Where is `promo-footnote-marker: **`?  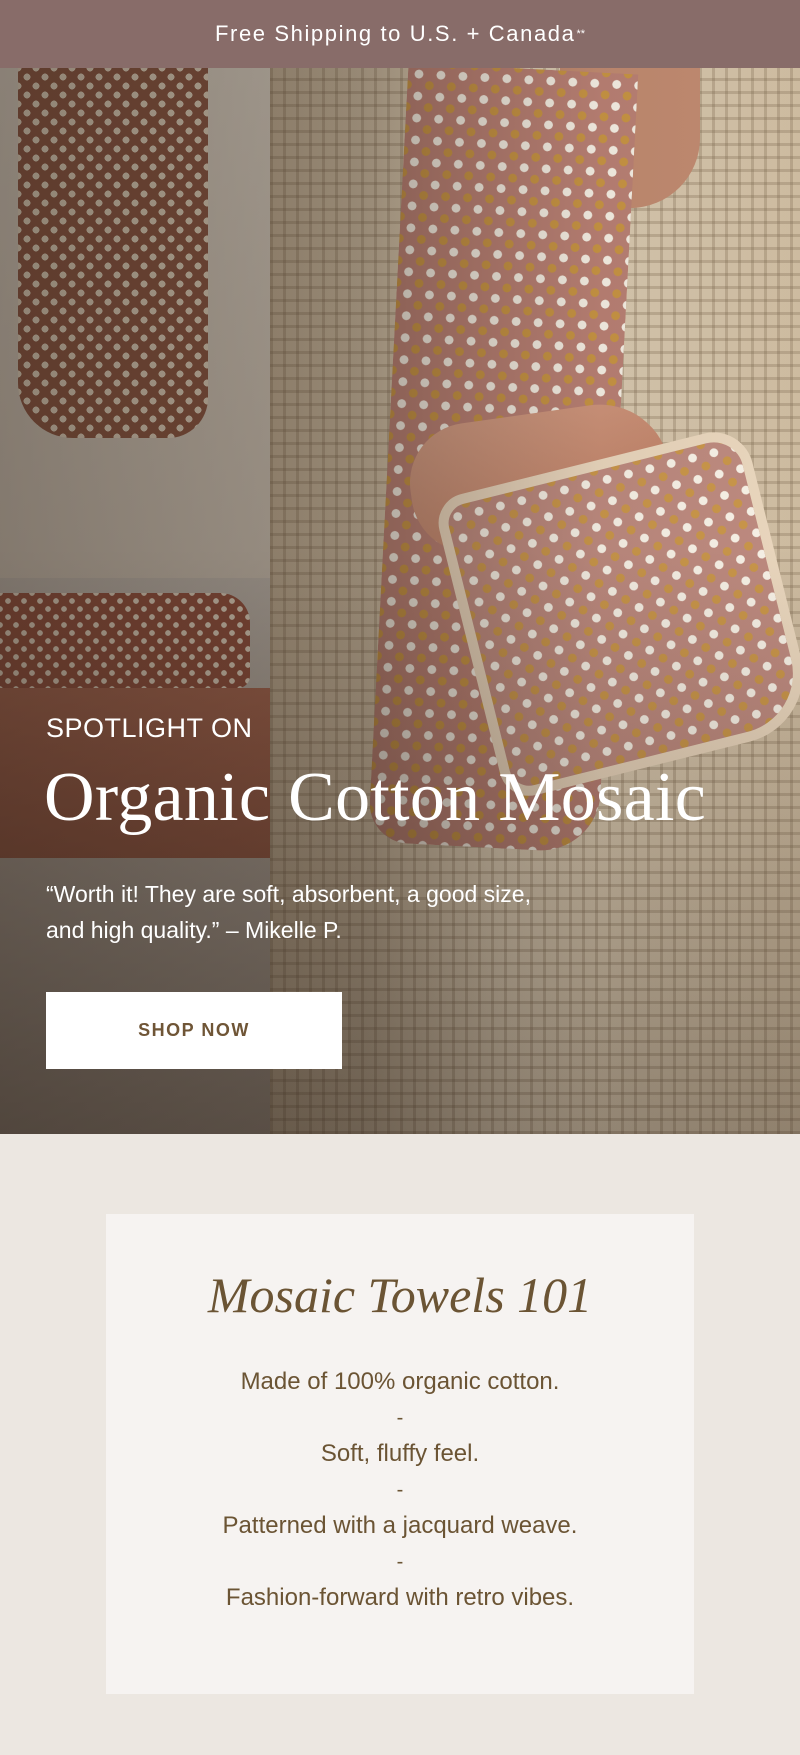 promo-footnote-marker: ** is located at coordinates (581, 34).